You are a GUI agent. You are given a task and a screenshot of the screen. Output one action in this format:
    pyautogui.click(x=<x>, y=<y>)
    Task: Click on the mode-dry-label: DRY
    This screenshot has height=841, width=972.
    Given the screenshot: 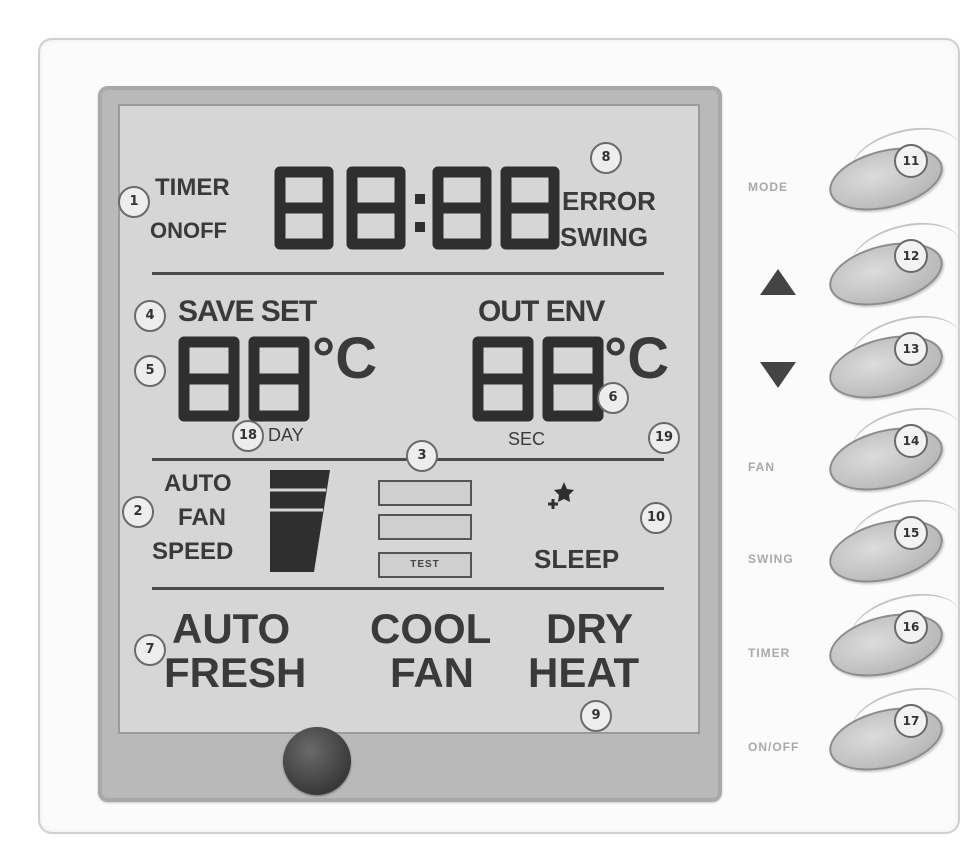 What is the action you would take?
    pyautogui.click(x=590, y=628)
    